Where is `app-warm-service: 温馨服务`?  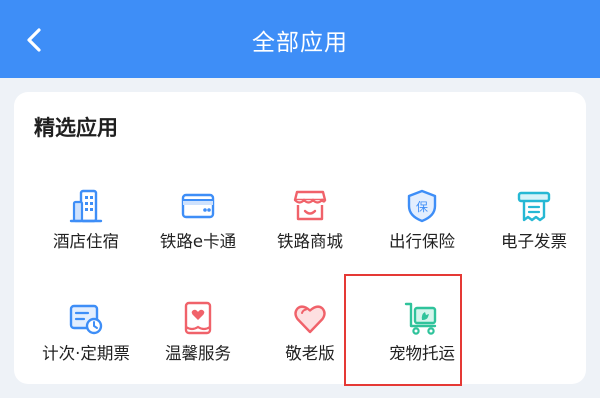
app-warm-service: 温馨服务 is located at coordinates (198, 346).